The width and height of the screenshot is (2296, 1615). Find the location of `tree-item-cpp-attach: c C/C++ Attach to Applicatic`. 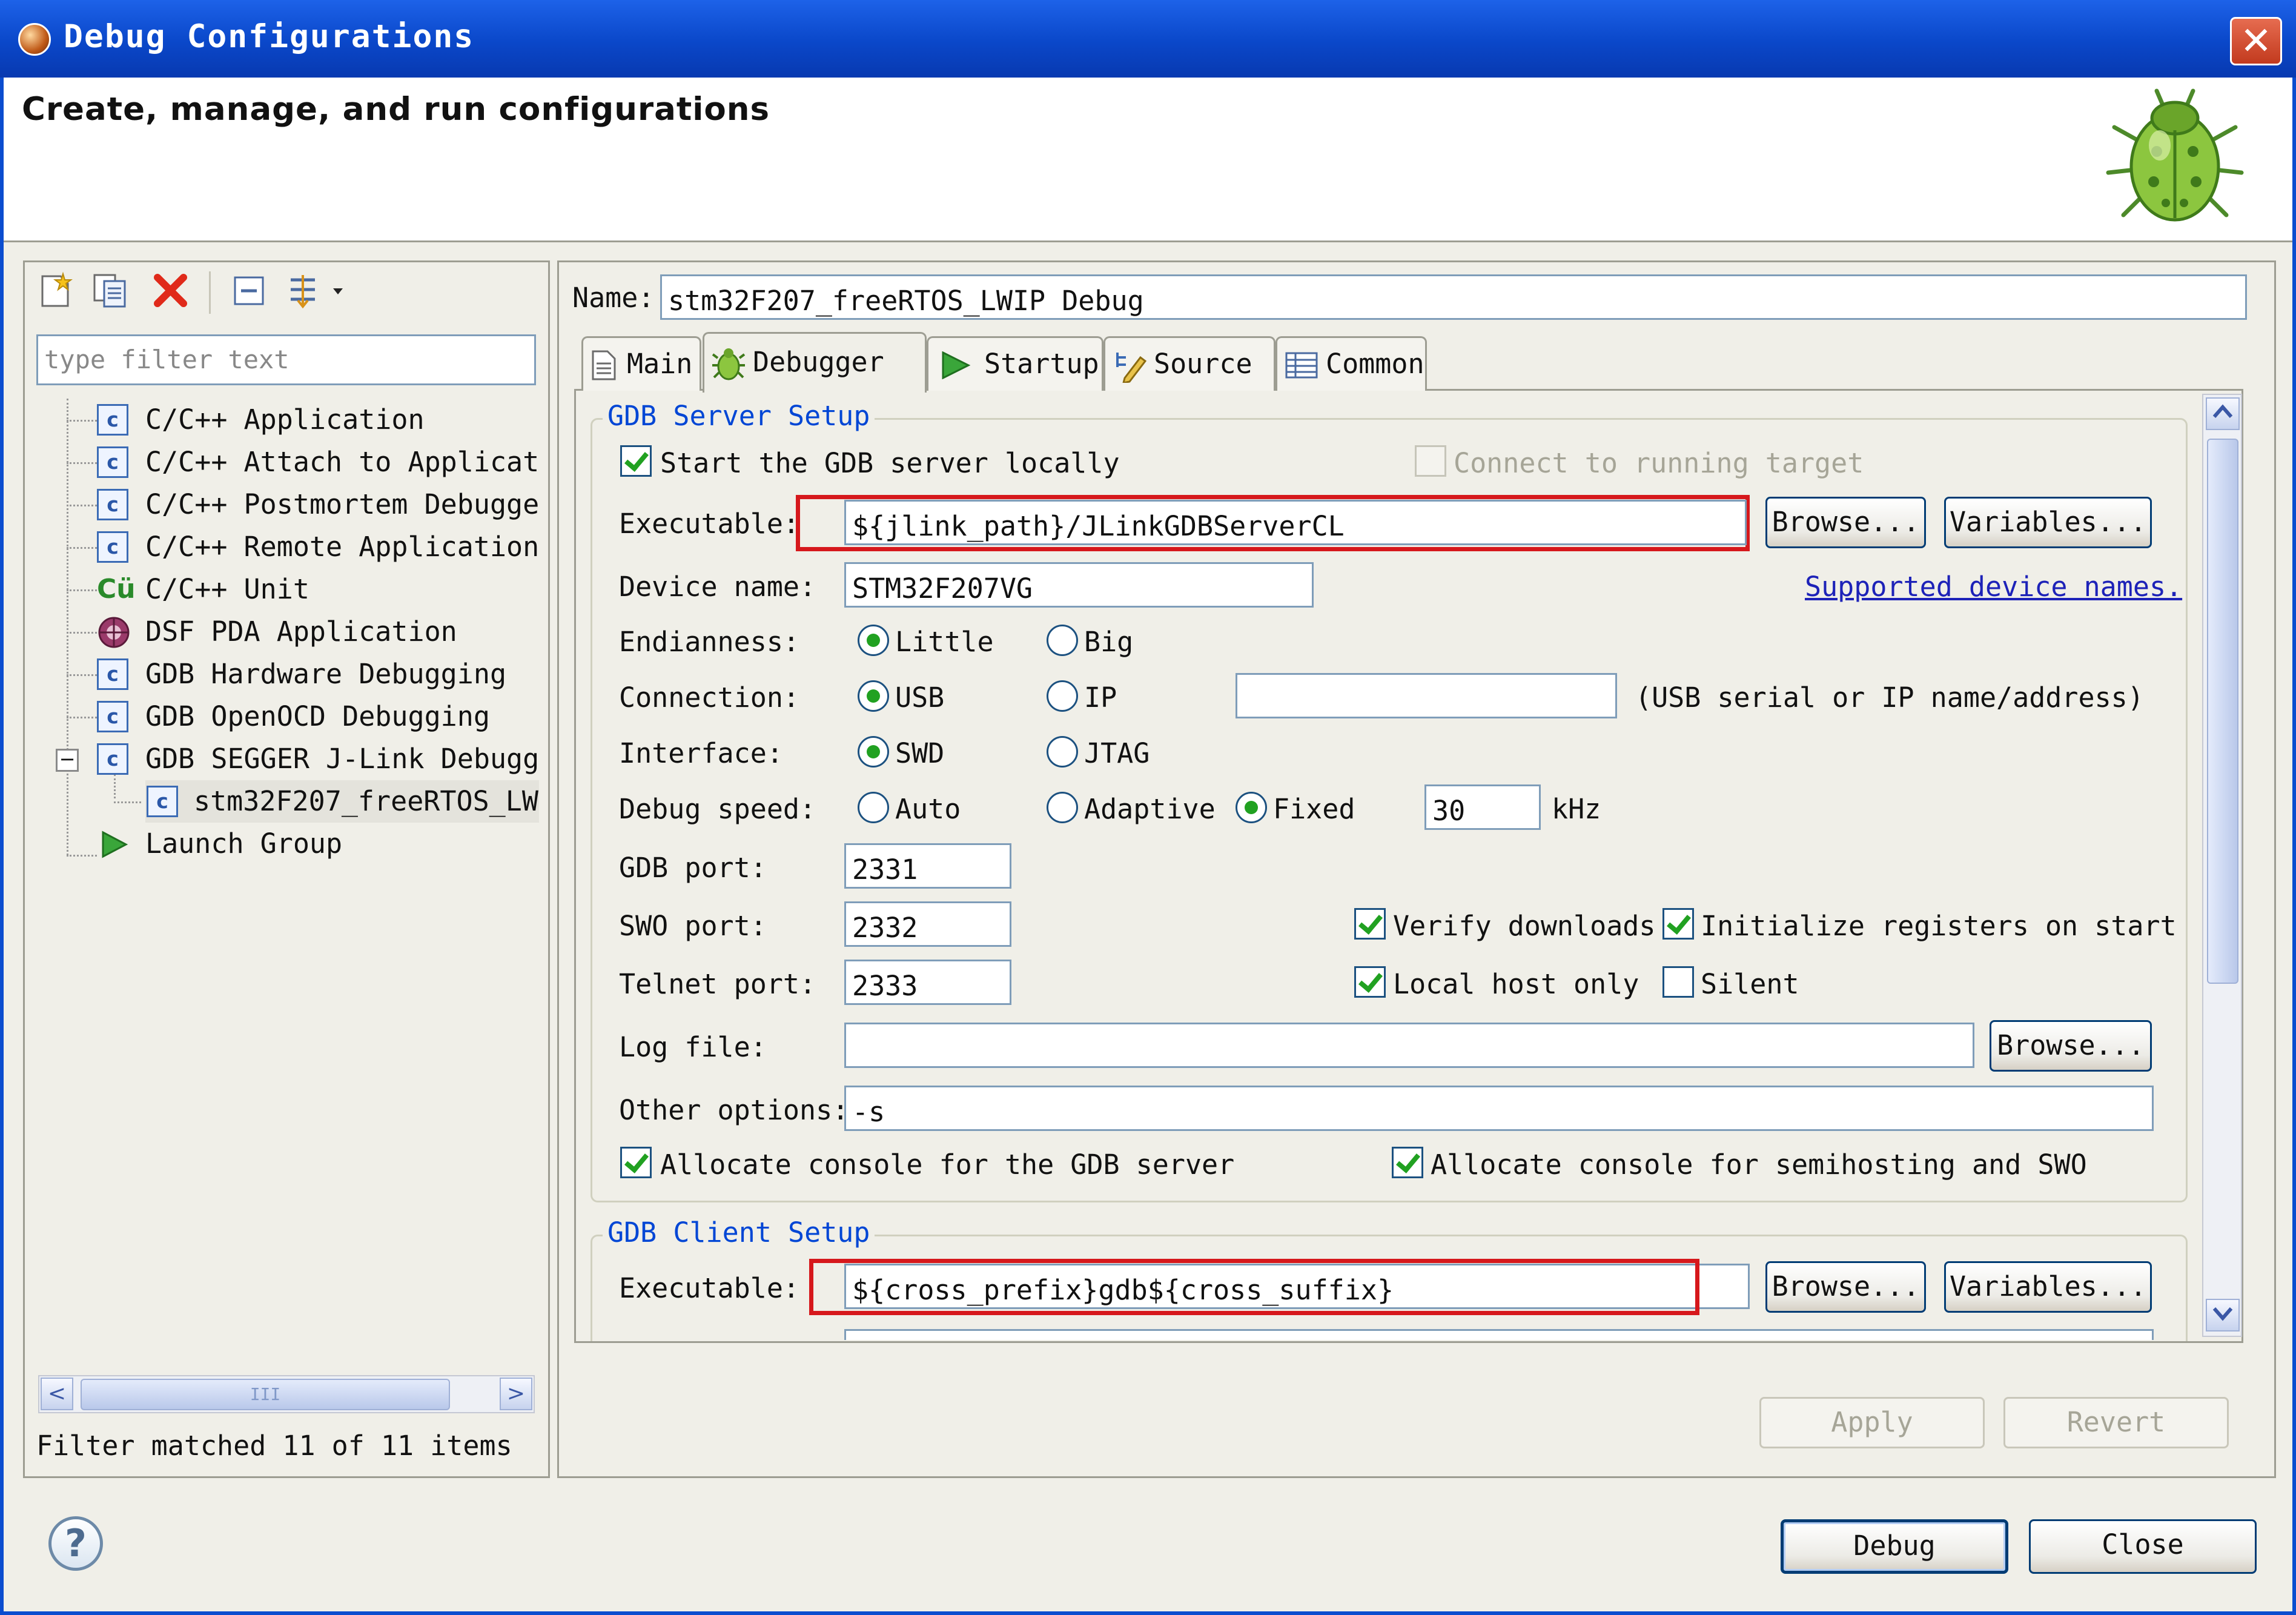

tree-item-cpp-attach: c C/C++ Attach to Applicatic is located at coordinates (318, 462).